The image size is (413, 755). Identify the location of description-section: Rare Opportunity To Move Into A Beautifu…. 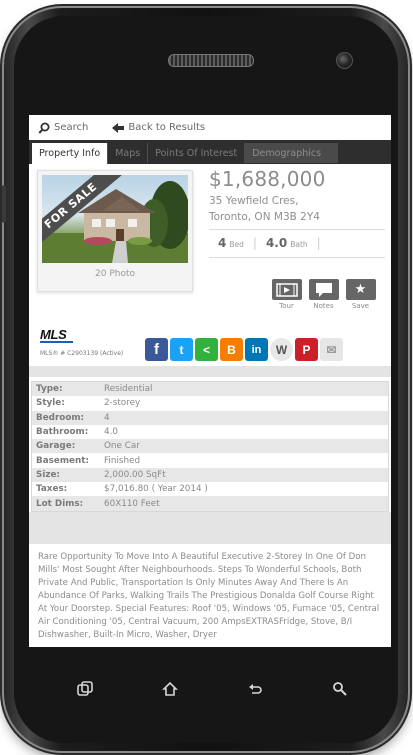
(210, 593).